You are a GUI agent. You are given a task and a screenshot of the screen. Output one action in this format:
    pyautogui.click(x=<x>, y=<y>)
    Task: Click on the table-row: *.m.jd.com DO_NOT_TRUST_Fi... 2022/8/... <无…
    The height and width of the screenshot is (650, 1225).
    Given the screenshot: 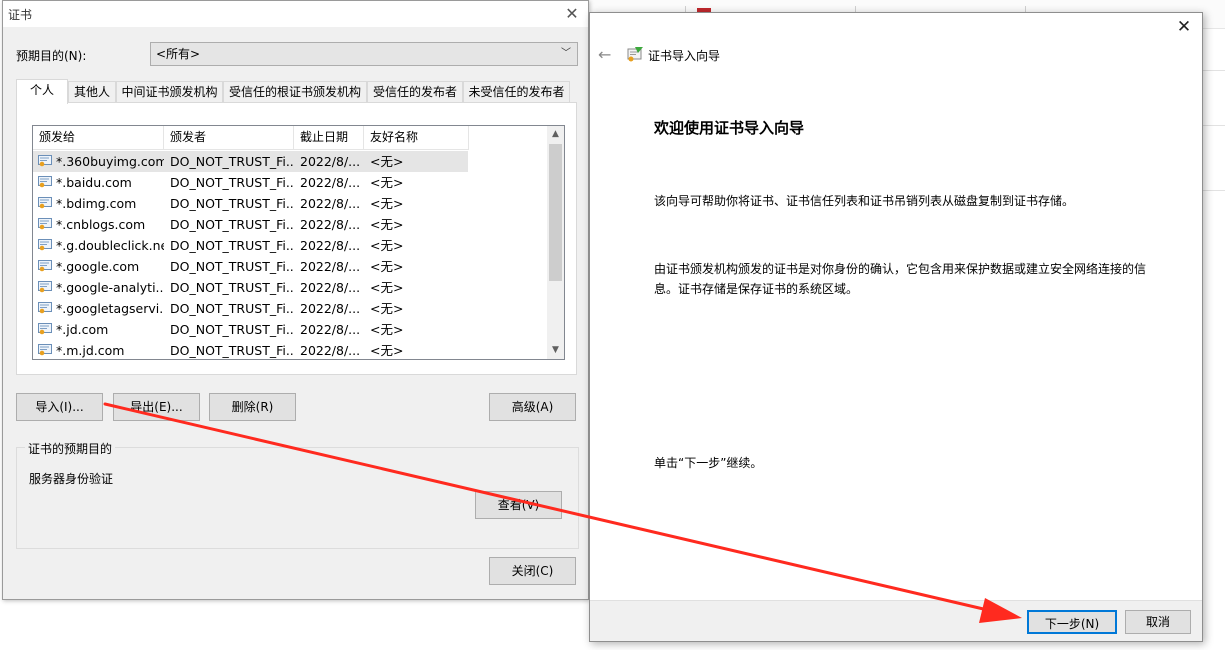 What is the action you would take?
    pyautogui.click(x=250, y=349)
    